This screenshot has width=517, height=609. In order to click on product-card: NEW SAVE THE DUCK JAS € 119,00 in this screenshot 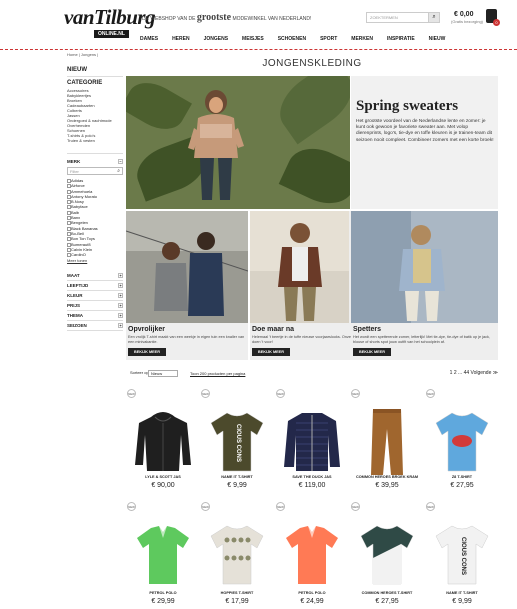, I will do `click(312, 444)`.